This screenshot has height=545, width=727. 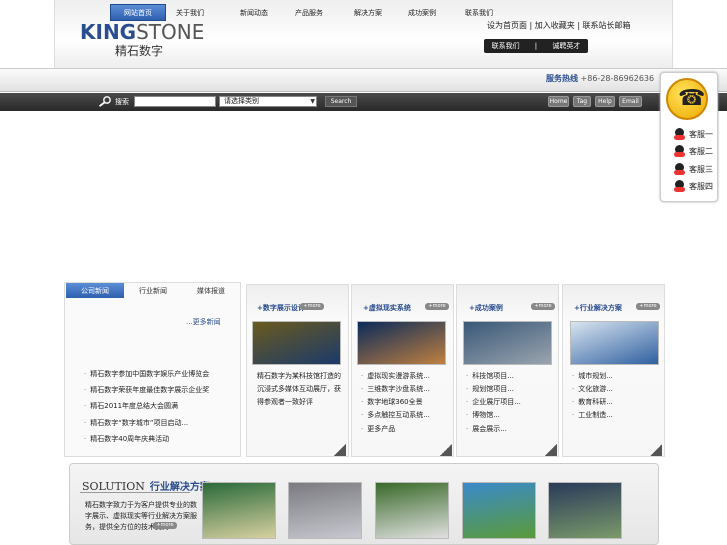 What do you see at coordinates (170, 32) in the screenshot?
I see `logo-stone: STONE` at bounding box center [170, 32].